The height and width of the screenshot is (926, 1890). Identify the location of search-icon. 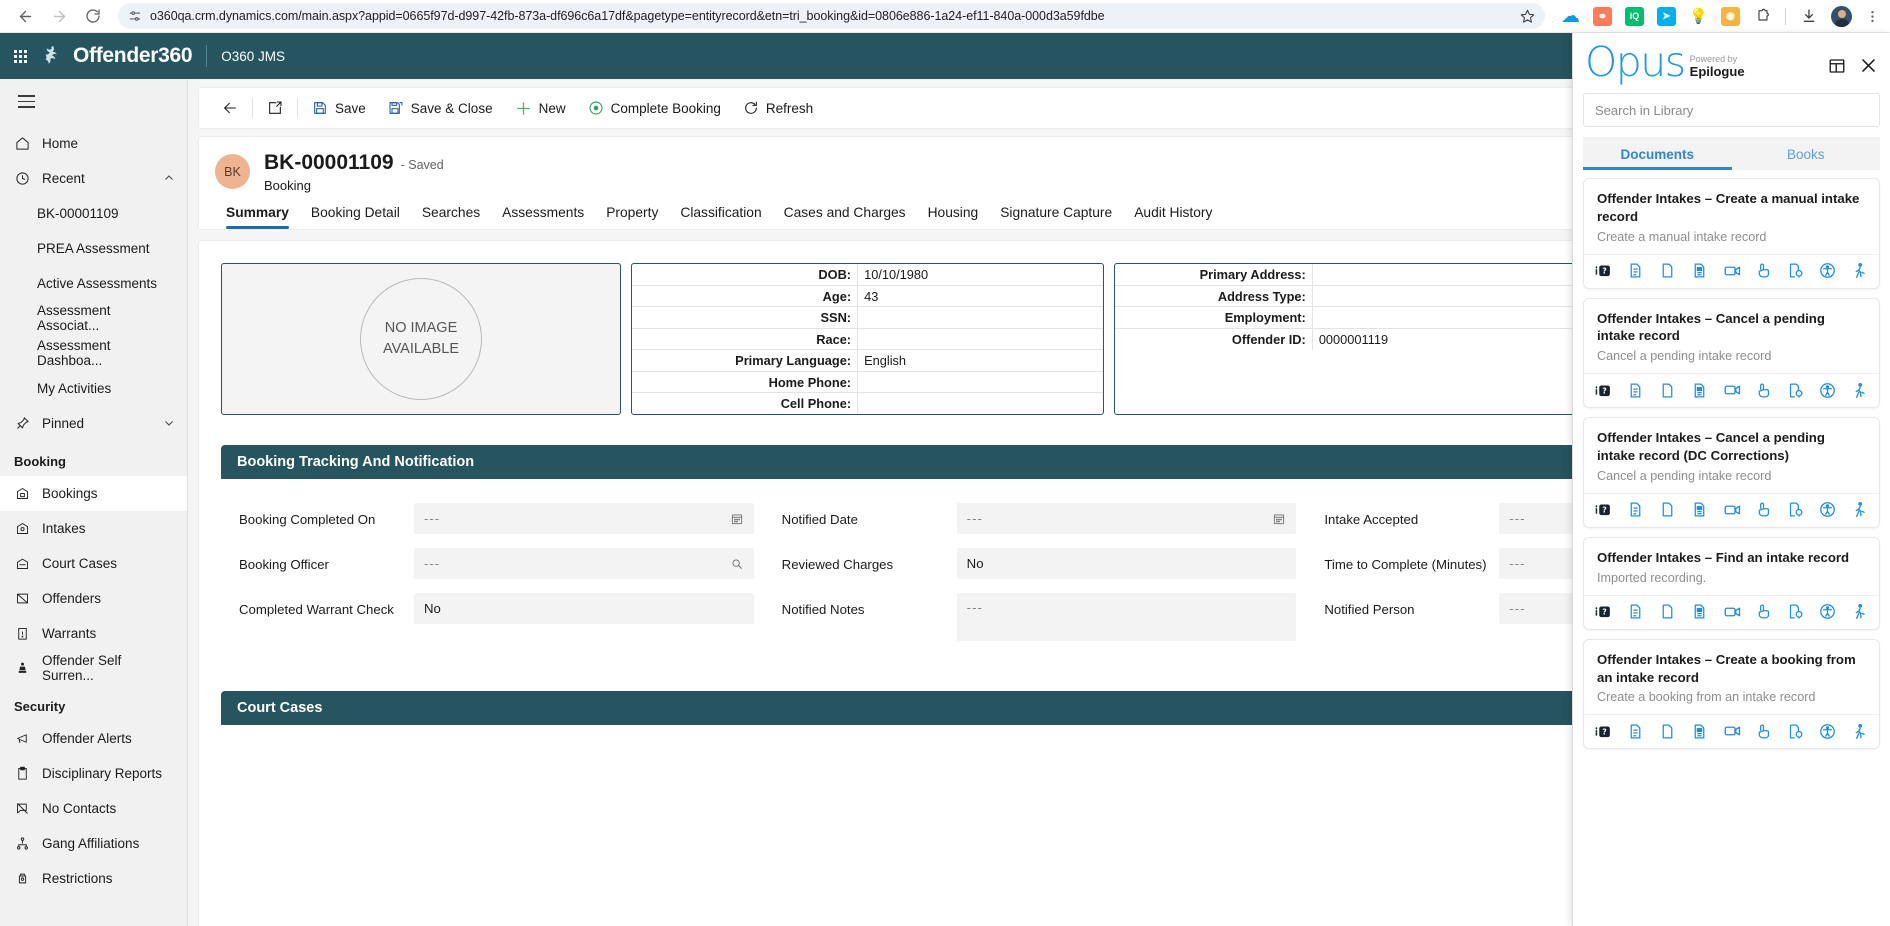
(737, 564).